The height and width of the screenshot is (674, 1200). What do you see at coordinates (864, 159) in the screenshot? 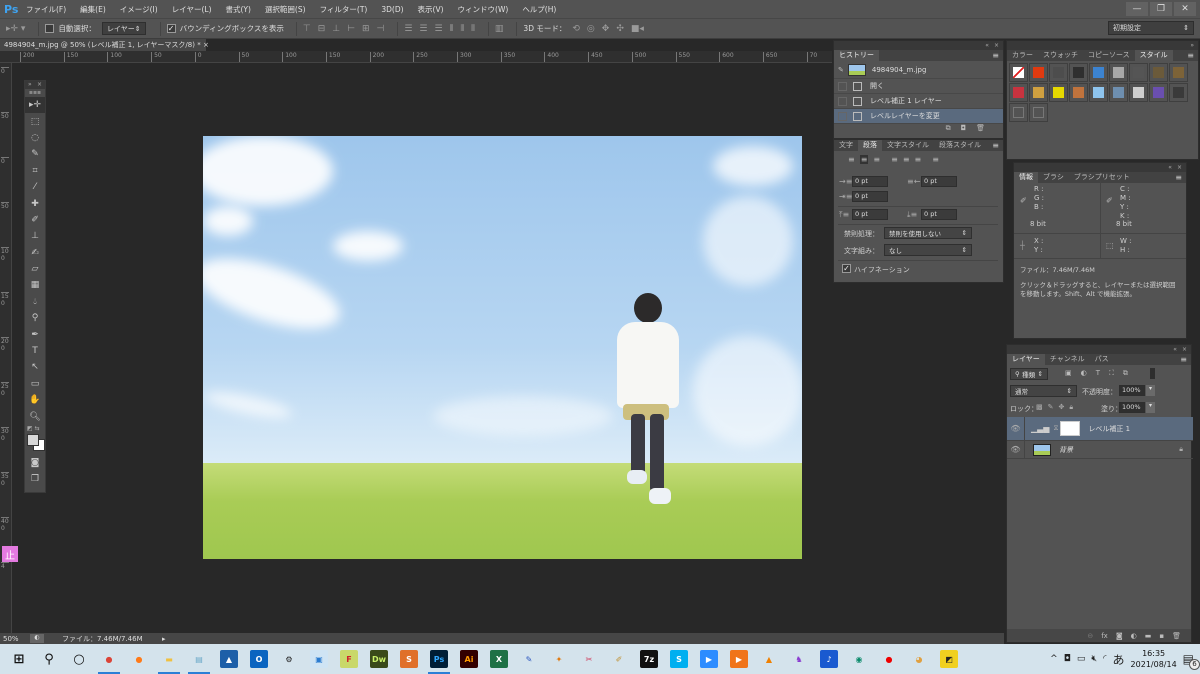
I see `align-center-icon: ≡` at bounding box center [864, 159].